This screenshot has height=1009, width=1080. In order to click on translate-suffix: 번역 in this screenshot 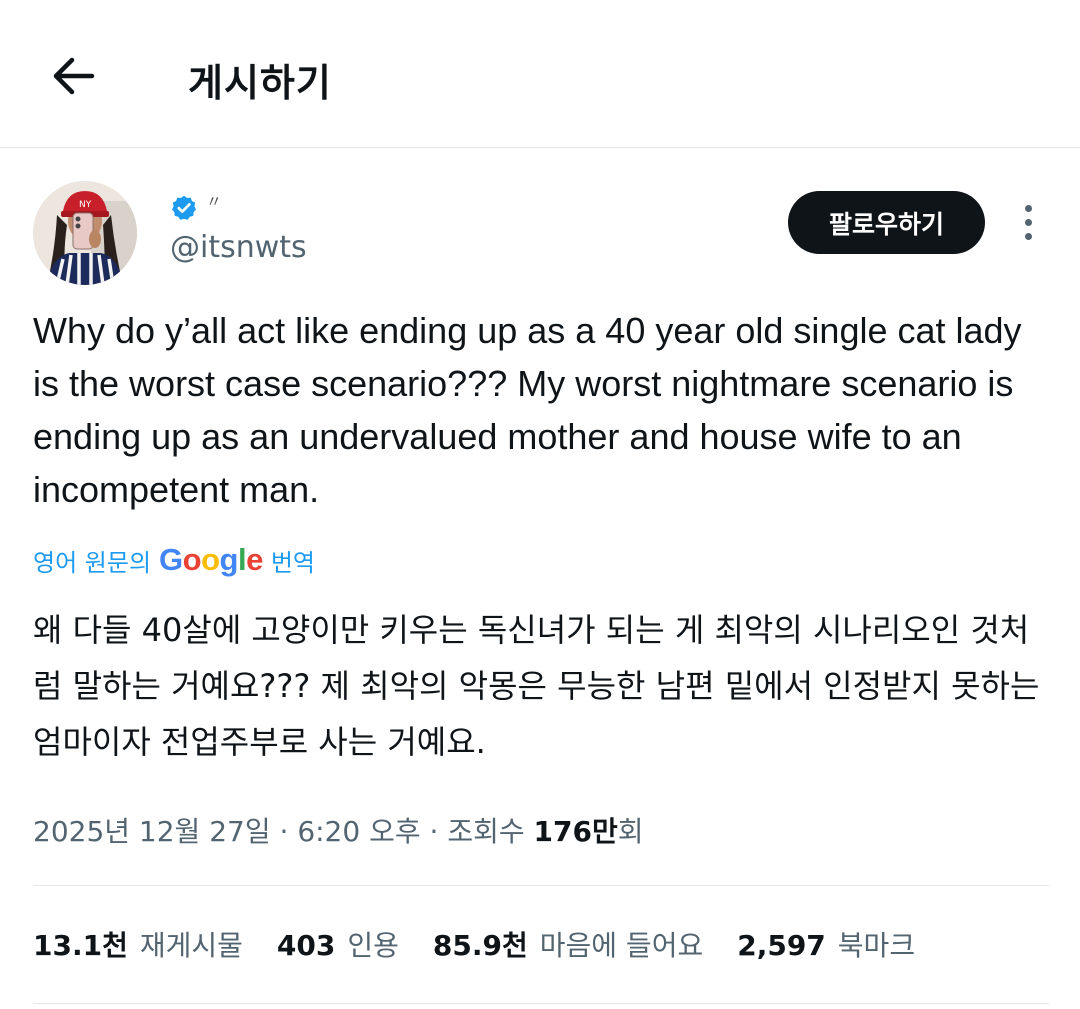, I will do `click(293, 562)`.